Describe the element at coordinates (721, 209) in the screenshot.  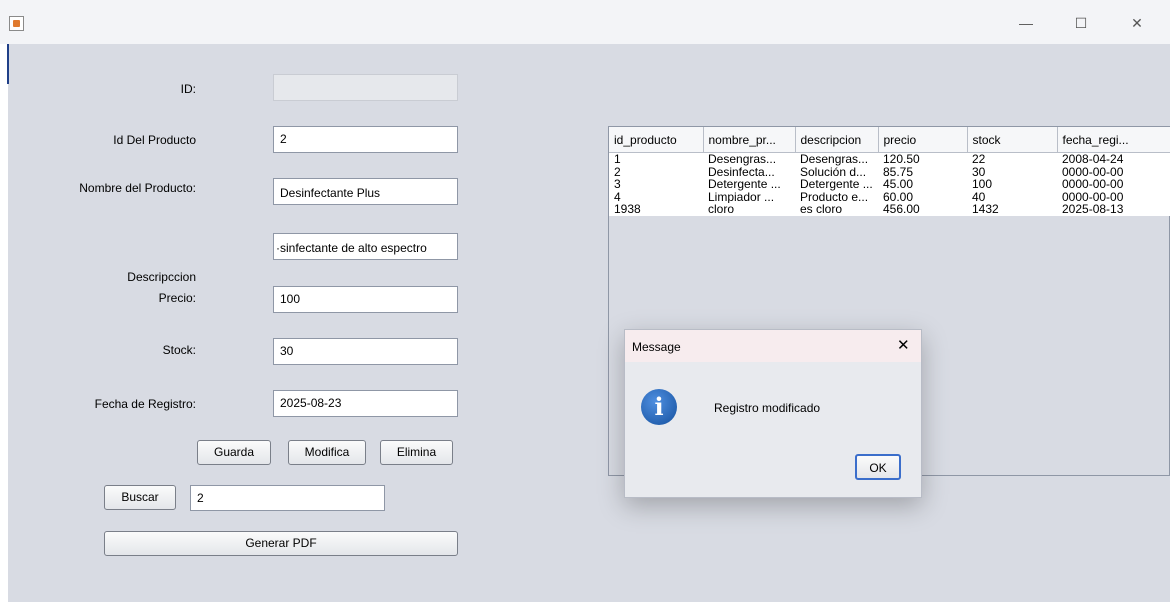
I see `table-cell: cloro` at that location.